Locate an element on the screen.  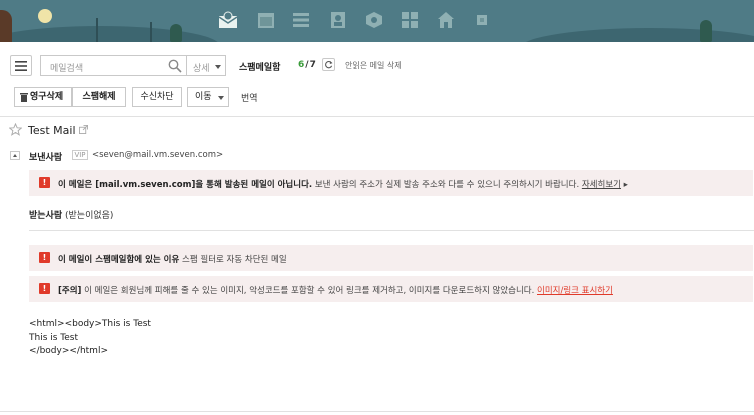
block-label: 수신차단 is located at coordinates (157, 97).